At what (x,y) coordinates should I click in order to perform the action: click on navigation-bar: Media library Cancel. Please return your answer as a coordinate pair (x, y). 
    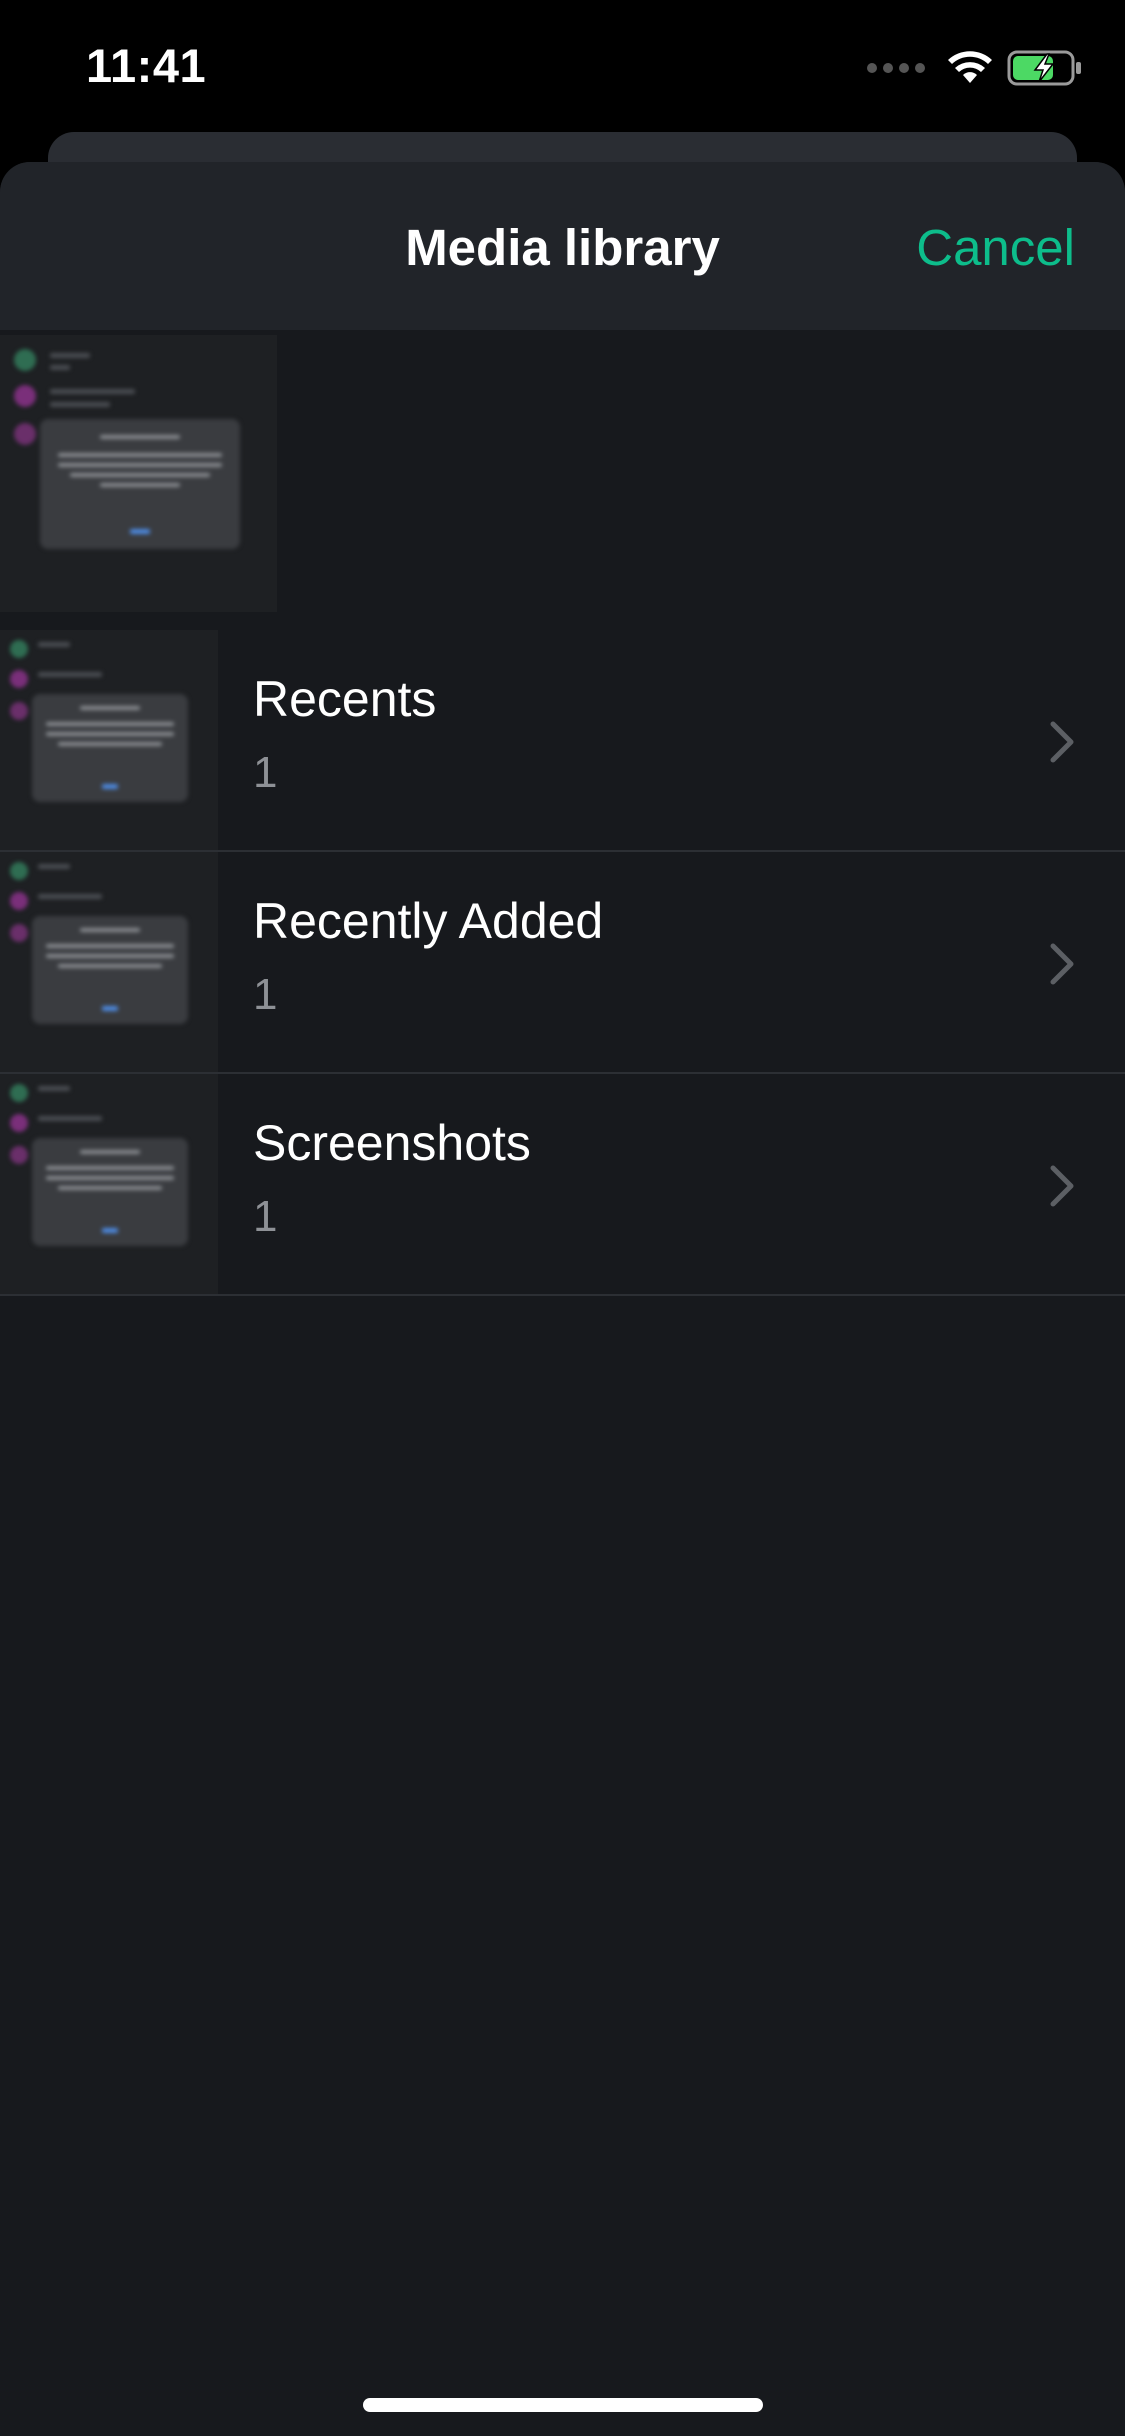
    Looking at the image, I should click on (562, 246).